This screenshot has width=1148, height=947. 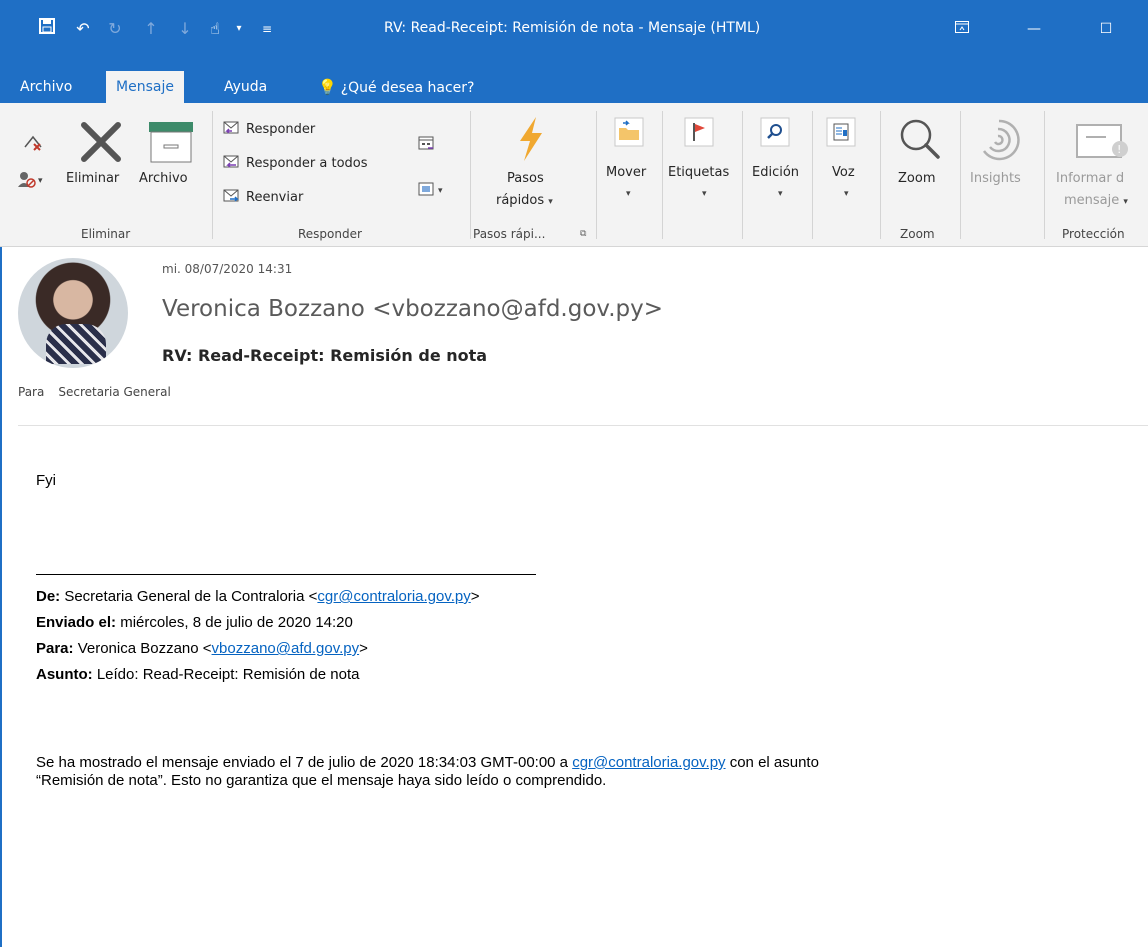 What do you see at coordinates (699, 133) in the screenshot?
I see `tags-flag-icon` at bounding box center [699, 133].